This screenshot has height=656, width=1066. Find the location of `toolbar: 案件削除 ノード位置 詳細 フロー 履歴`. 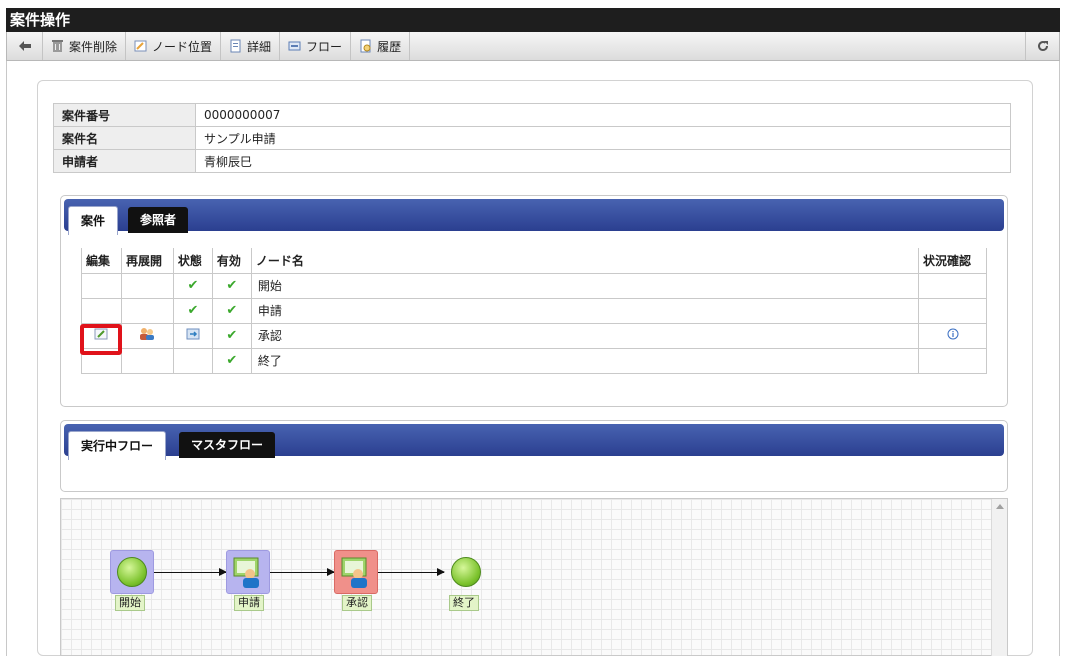

toolbar: 案件削除 ノード位置 詳細 フロー 履歴 is located at coordinates (533, 46).